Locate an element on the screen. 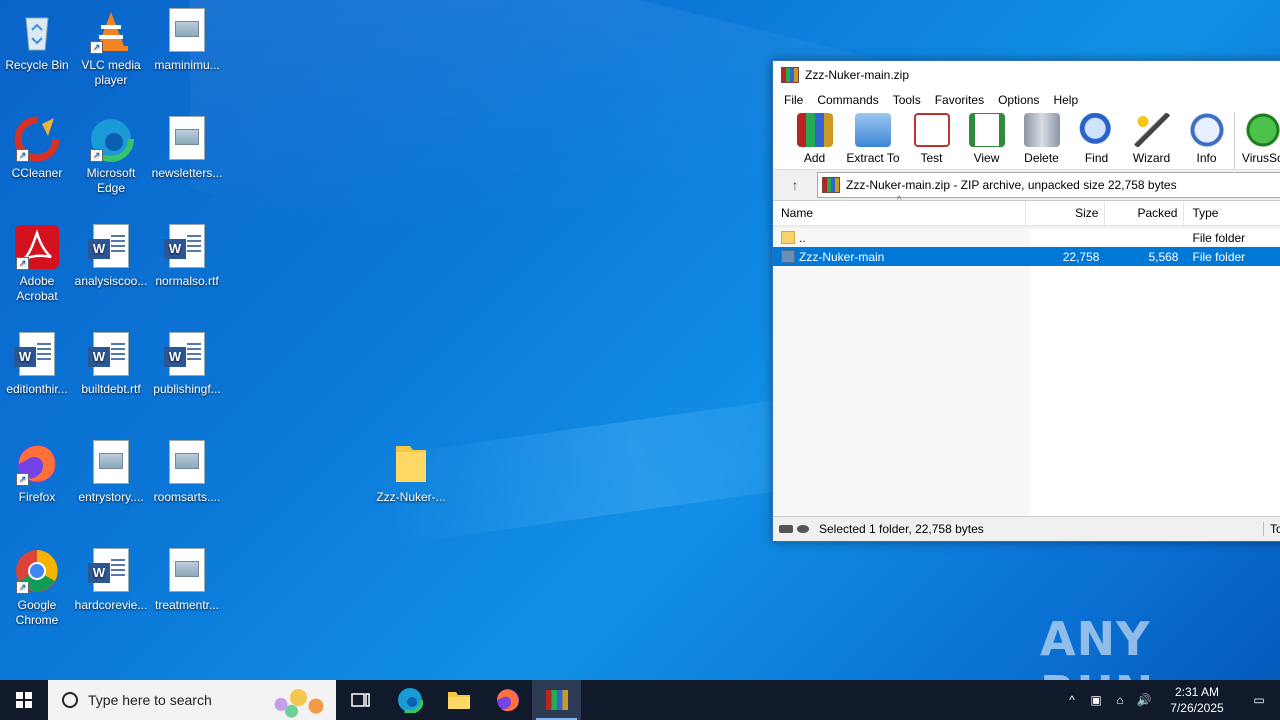  wizard-button: Wizard is located at coordinates (1151, 141).